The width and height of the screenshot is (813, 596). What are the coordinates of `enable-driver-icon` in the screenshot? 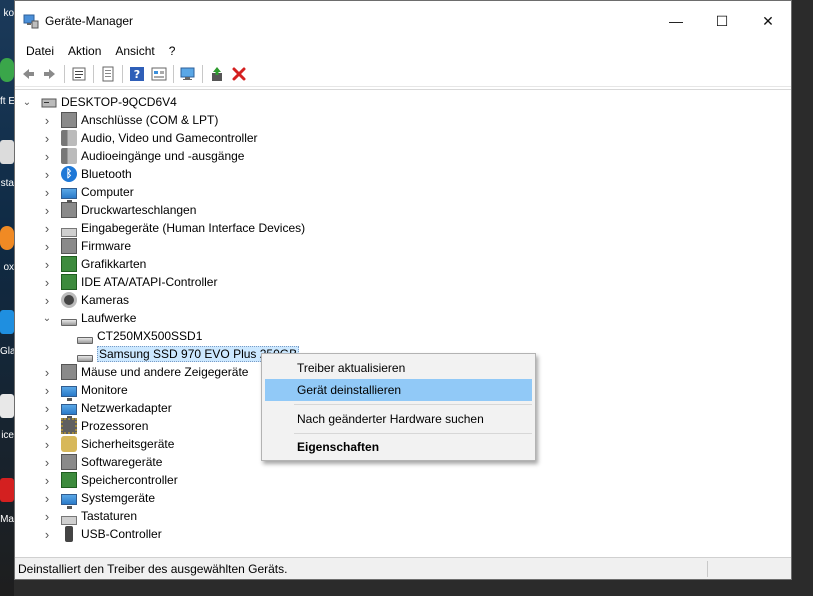 It's located at (217, 73).